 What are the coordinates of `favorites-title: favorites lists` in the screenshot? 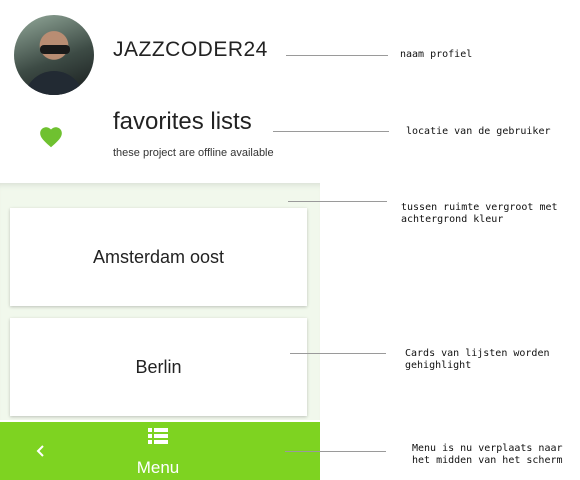 It's located at (182, 121).